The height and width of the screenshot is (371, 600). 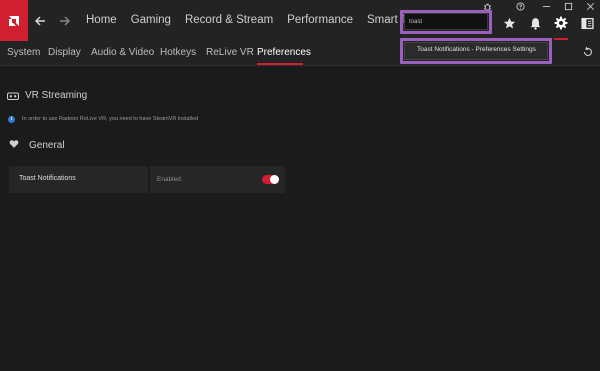 I want to click on reset-button, so click(x=588, y=52).